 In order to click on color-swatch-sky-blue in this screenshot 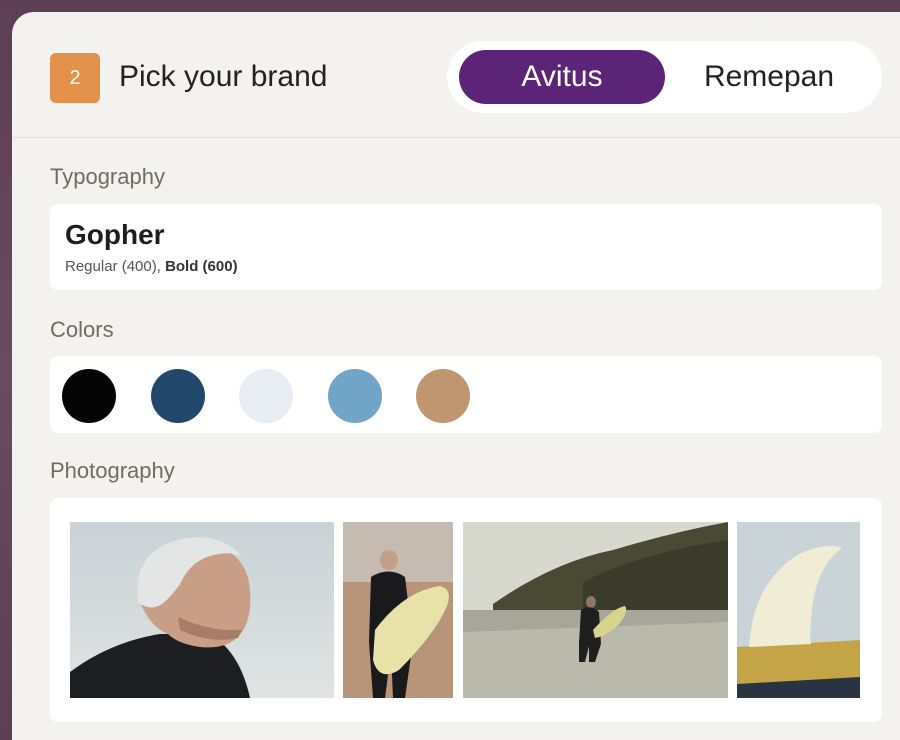, I will do `click(355, 396)`.